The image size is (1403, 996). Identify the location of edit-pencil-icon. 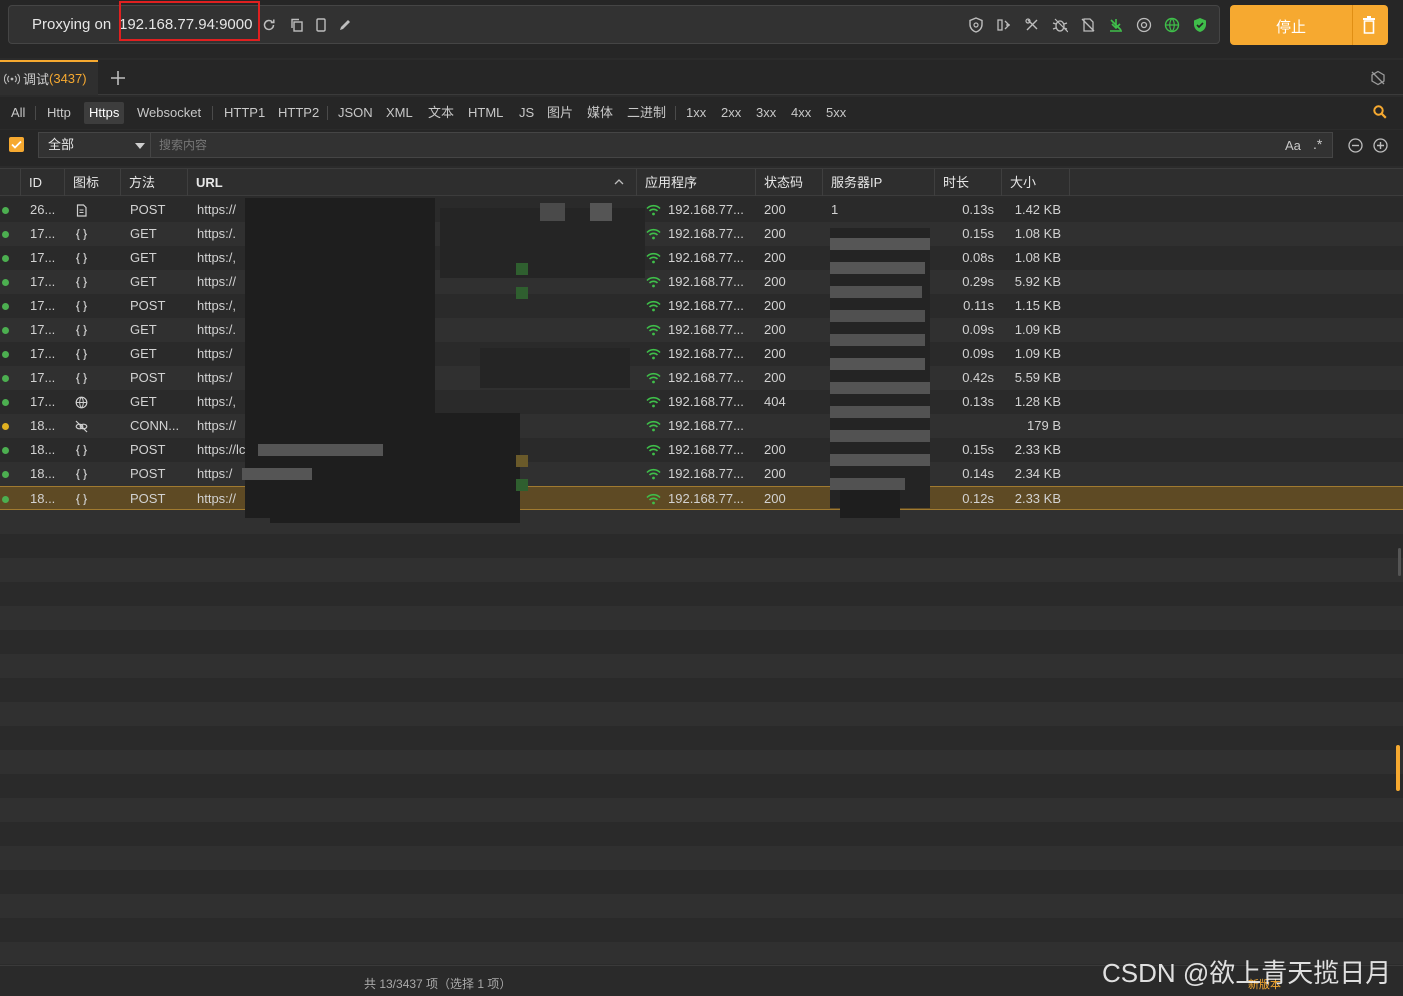
(345, 25).